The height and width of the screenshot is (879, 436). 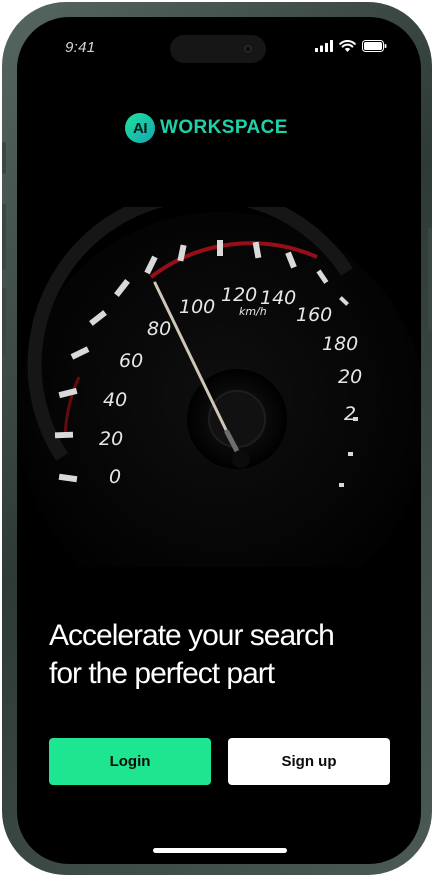 I want to click on login-button-label: Login, so click(x=130, y=761).